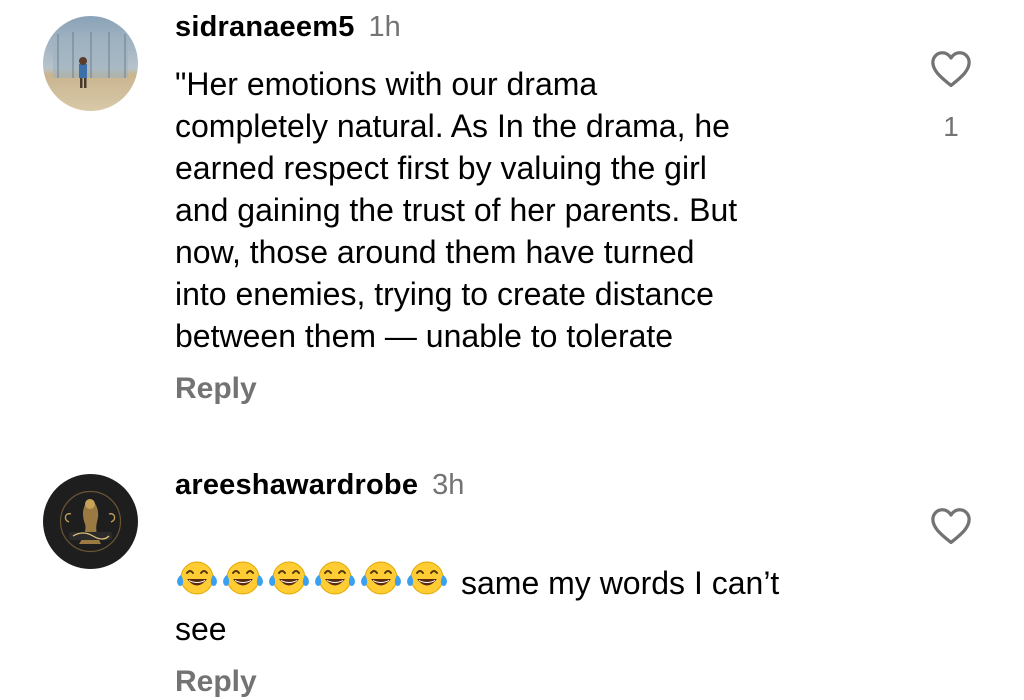  What do you see at coordinates (951, 96) in the screenshot?
I see `like-column: 1` at bounding box center [951, 96].